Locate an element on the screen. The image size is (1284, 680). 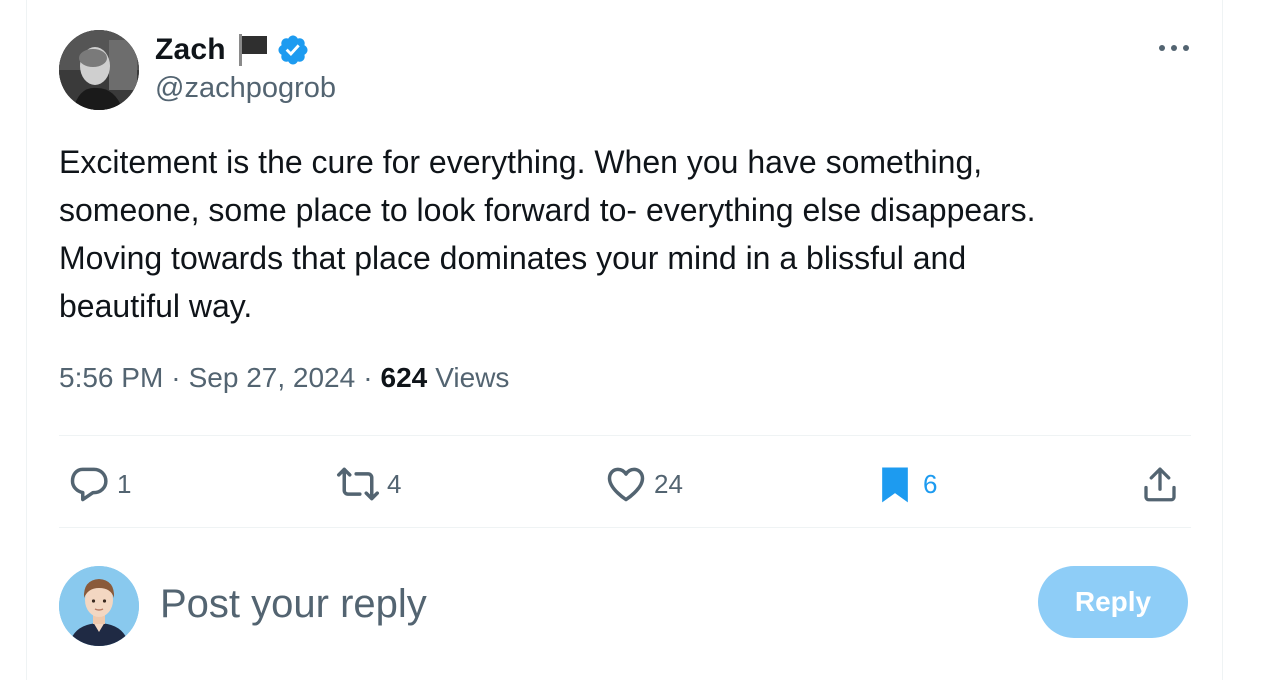
more-options-button is located at coordinates (1174, 48).